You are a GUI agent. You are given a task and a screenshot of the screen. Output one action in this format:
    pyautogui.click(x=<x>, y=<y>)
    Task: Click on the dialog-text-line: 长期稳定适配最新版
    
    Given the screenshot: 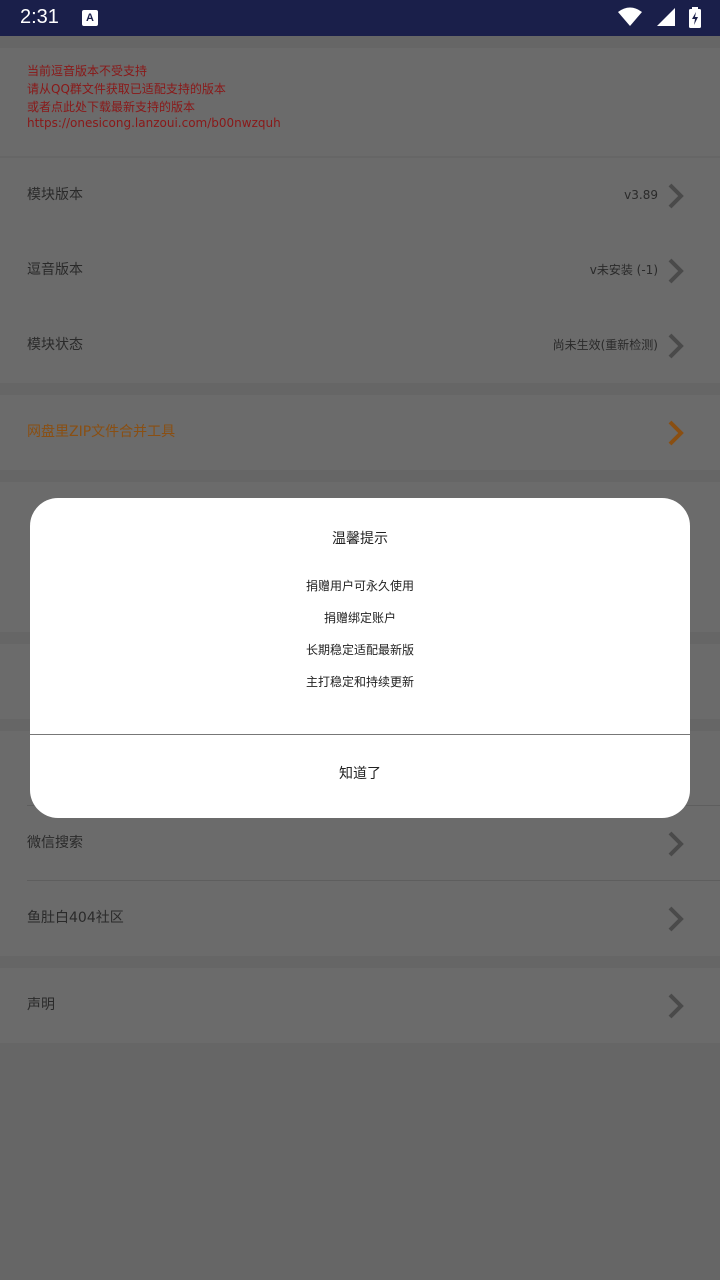 What is the action you would take?
    pyautogui.click(x=359, y=650)
    